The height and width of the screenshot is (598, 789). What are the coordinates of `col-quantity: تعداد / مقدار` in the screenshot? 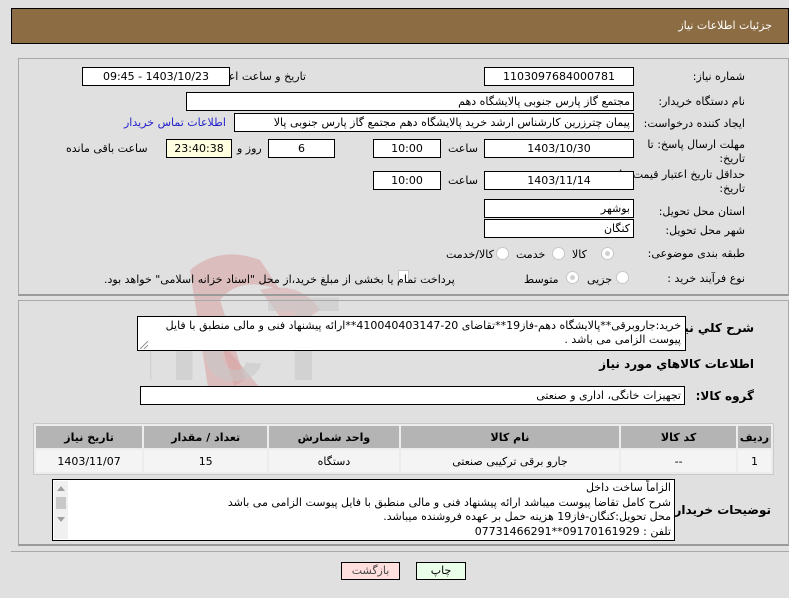 It's located at (206, 437).